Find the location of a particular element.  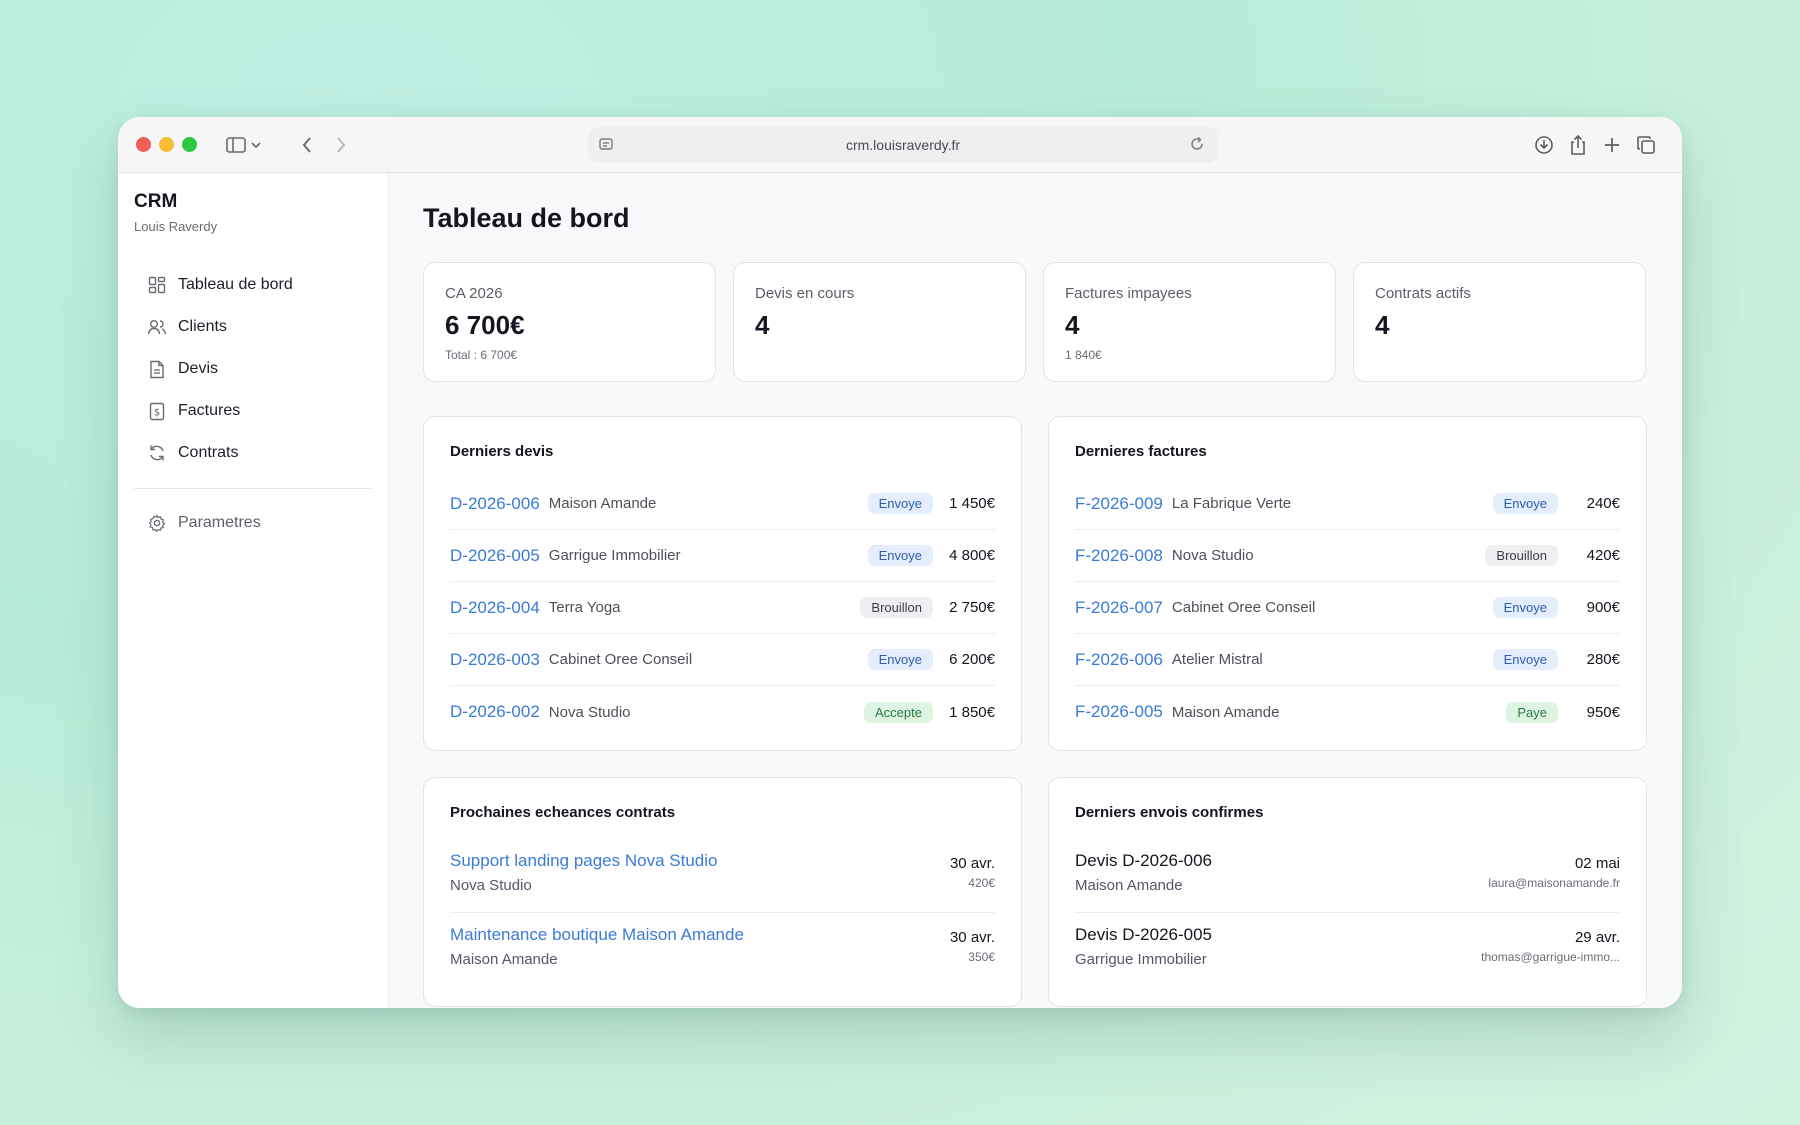

sidebar-item-contrats: Contrats is located at coordinates (253, 453).